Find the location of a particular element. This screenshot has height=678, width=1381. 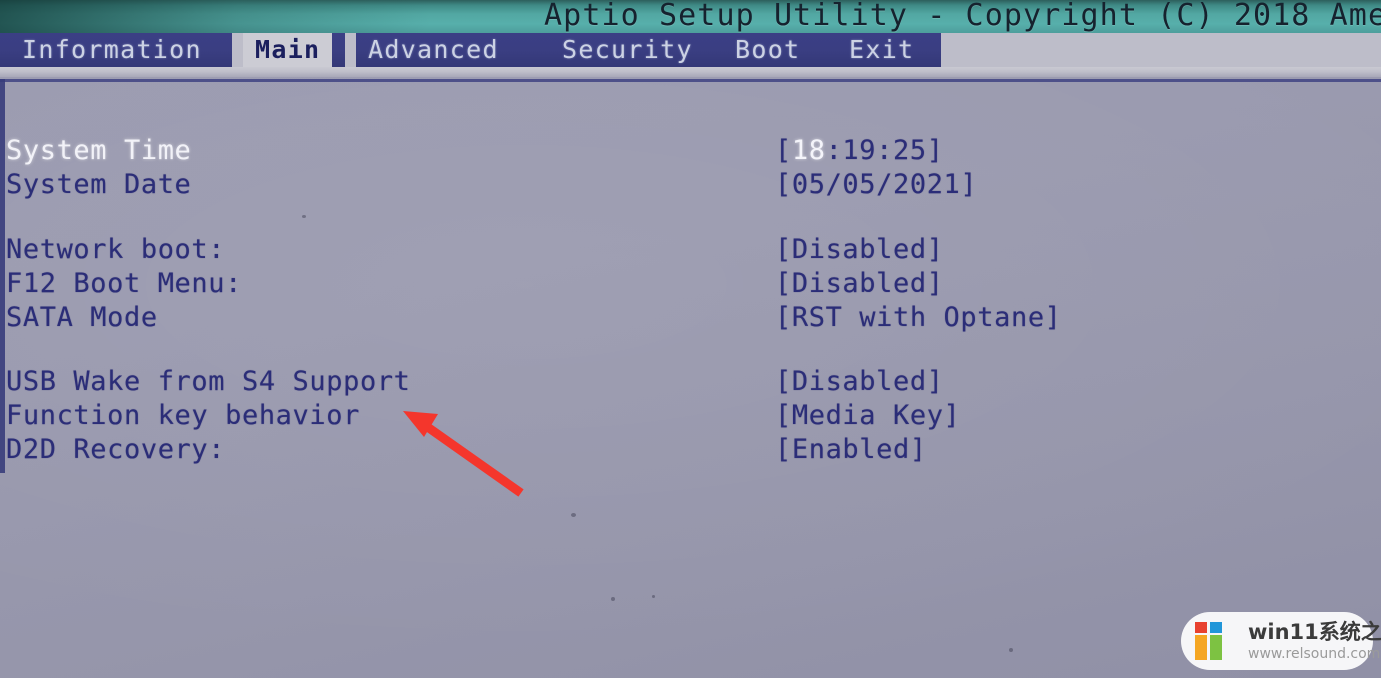

menu-underline is located at coordinates (690, 72).